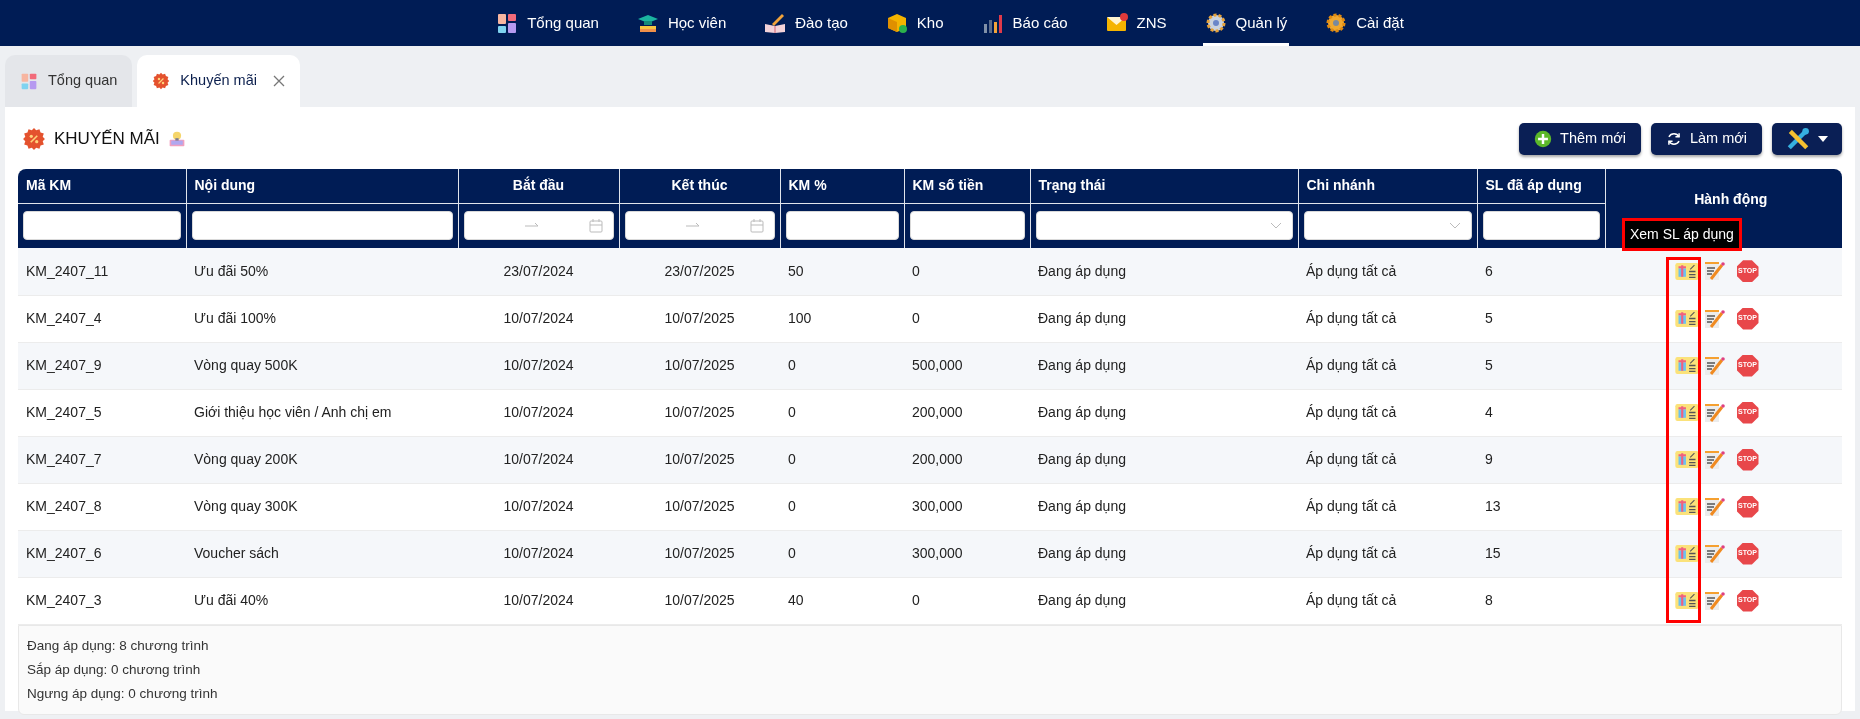 This screenshot has width=1860, height=719. Describe the element at coordinates (278, 81) in the screenshot. I see `close-icon` at that location.